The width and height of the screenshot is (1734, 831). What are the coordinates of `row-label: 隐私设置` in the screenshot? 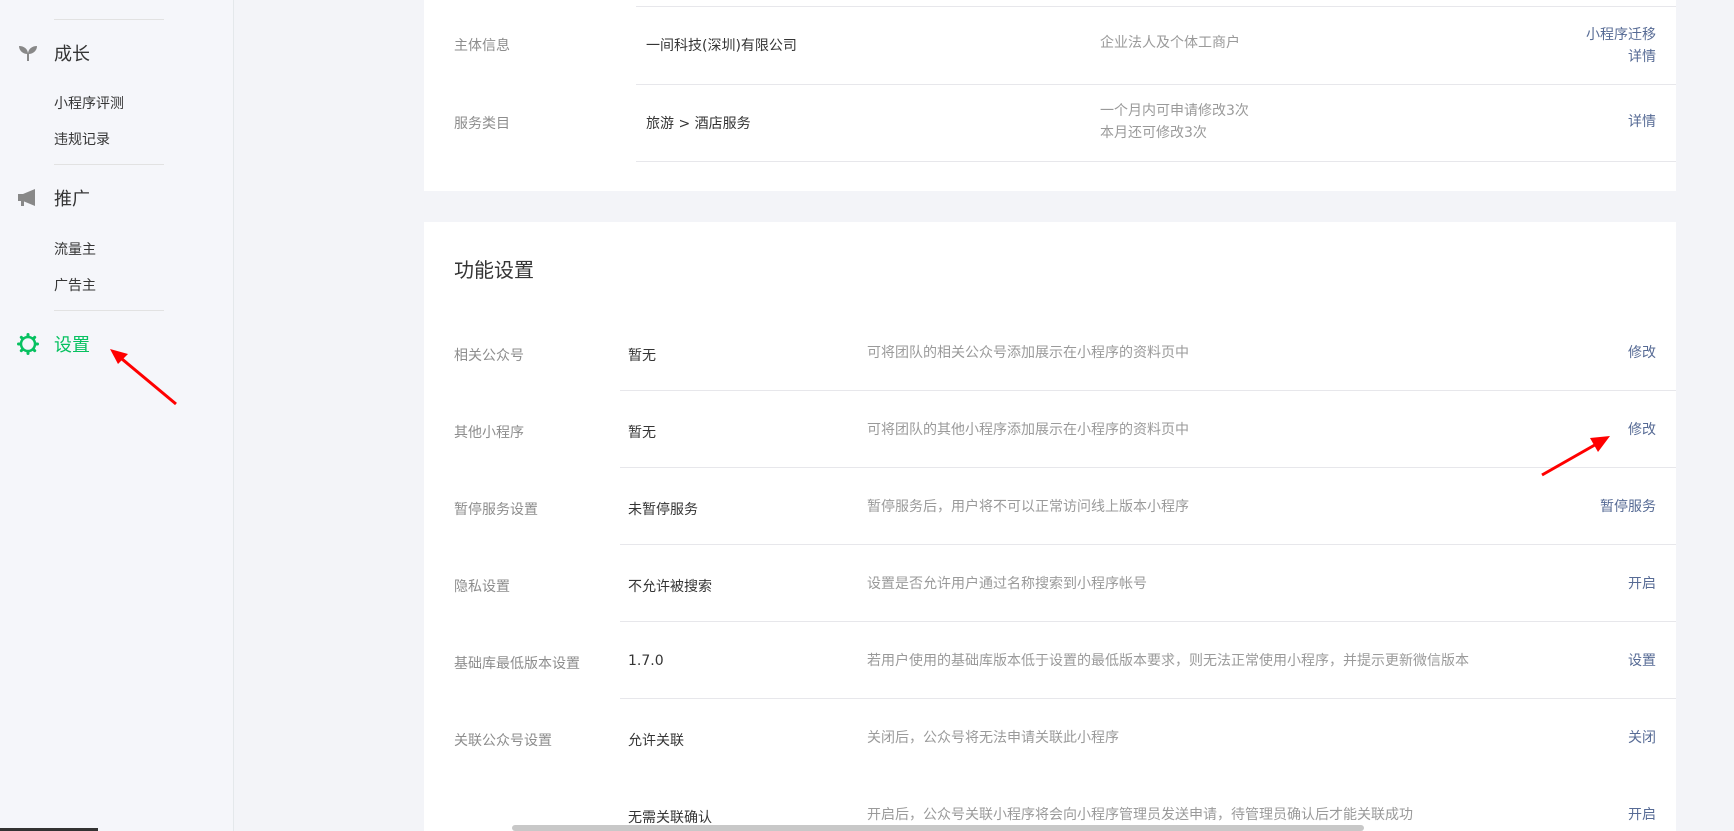 It's located at (482, 587).